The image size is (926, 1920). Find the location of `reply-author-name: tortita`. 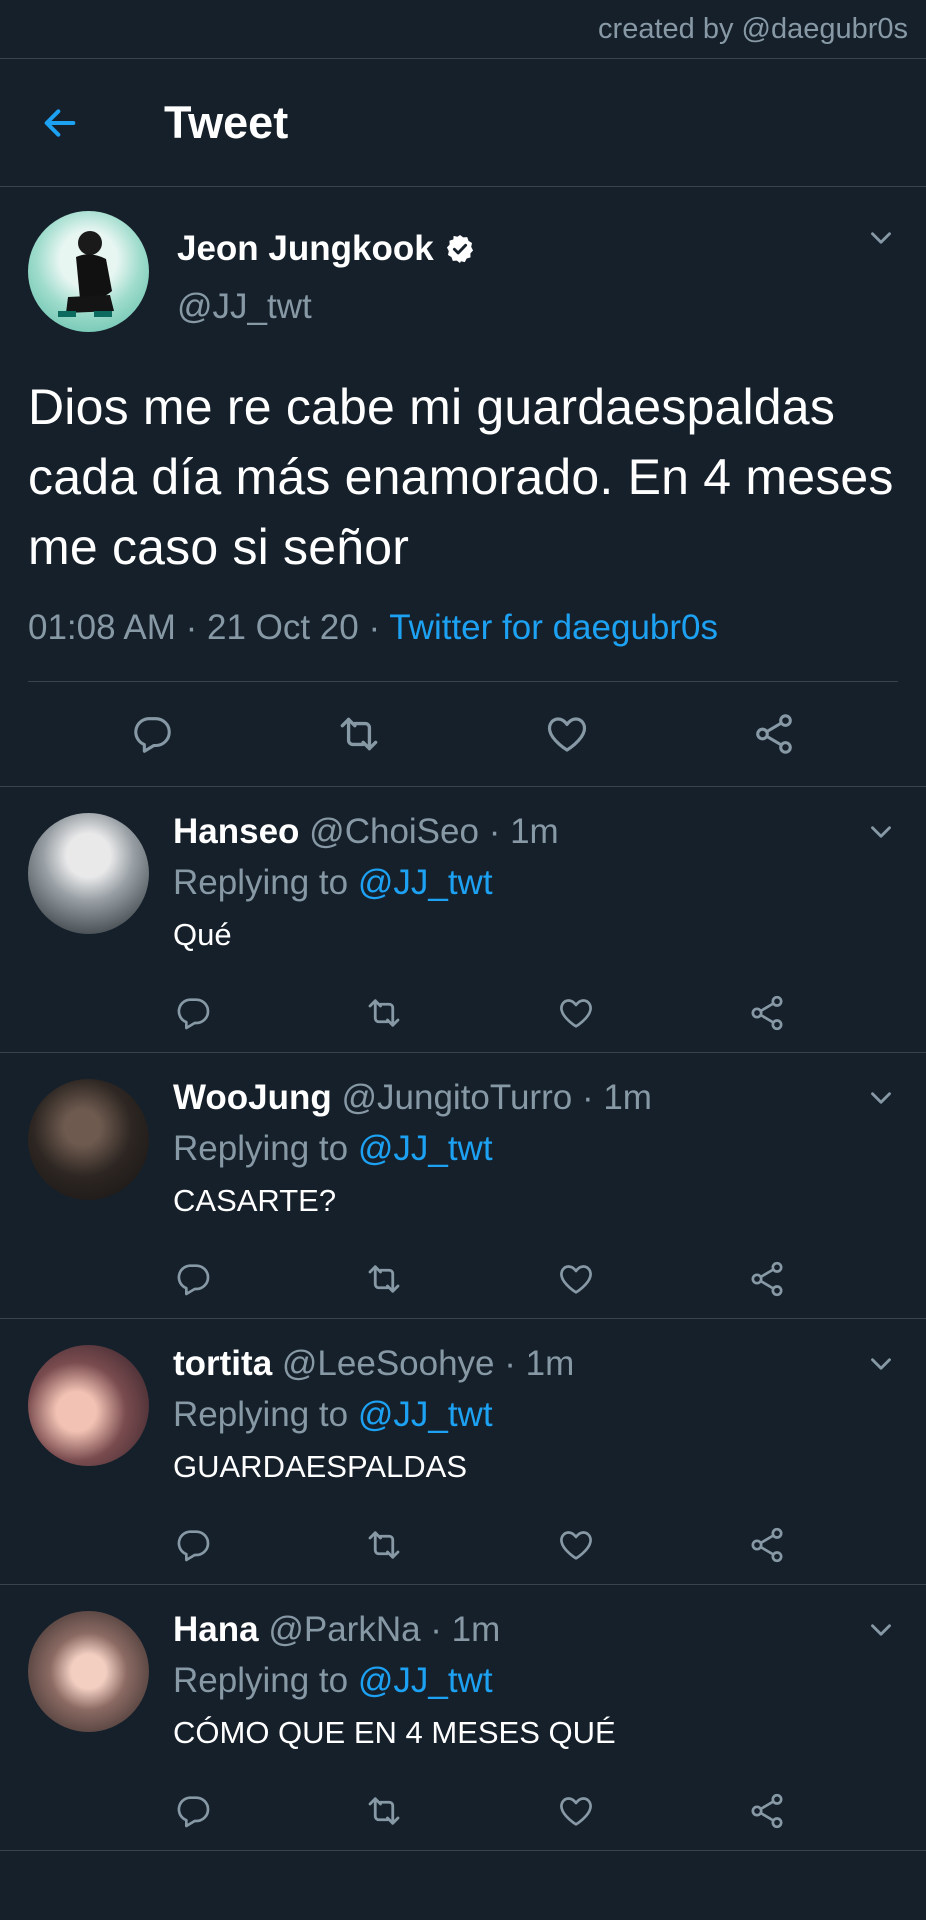

reply-author-name: tortita is located at coordinates (222, 1363).